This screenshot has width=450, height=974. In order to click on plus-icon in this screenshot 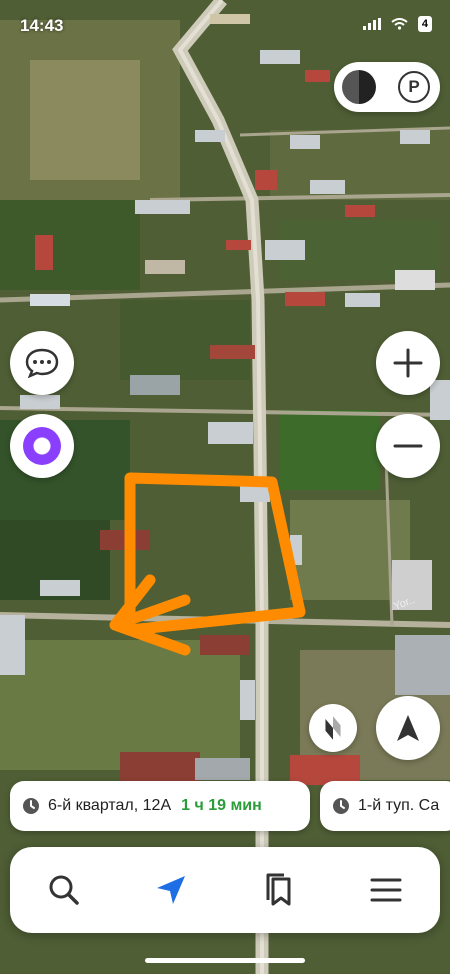, I will do `click(408, 363)`.